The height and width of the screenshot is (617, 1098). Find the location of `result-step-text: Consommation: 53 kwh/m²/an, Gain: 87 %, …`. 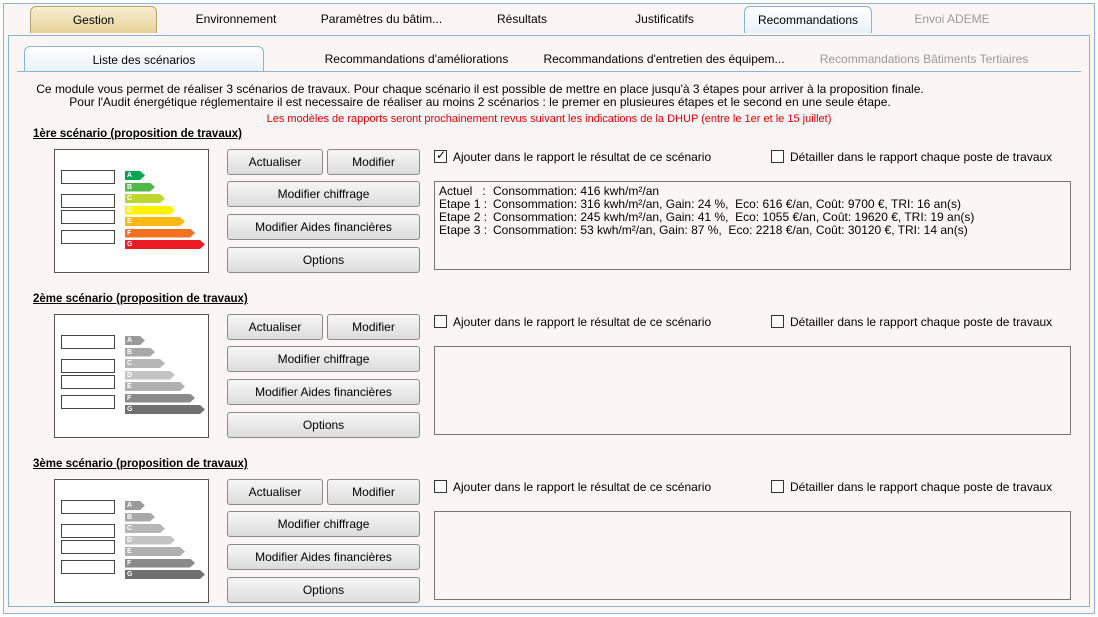

result-step-text: Consommation: 53 kwh/m²/an, Gain: 87 %, … is located at coordinates (730, 230).